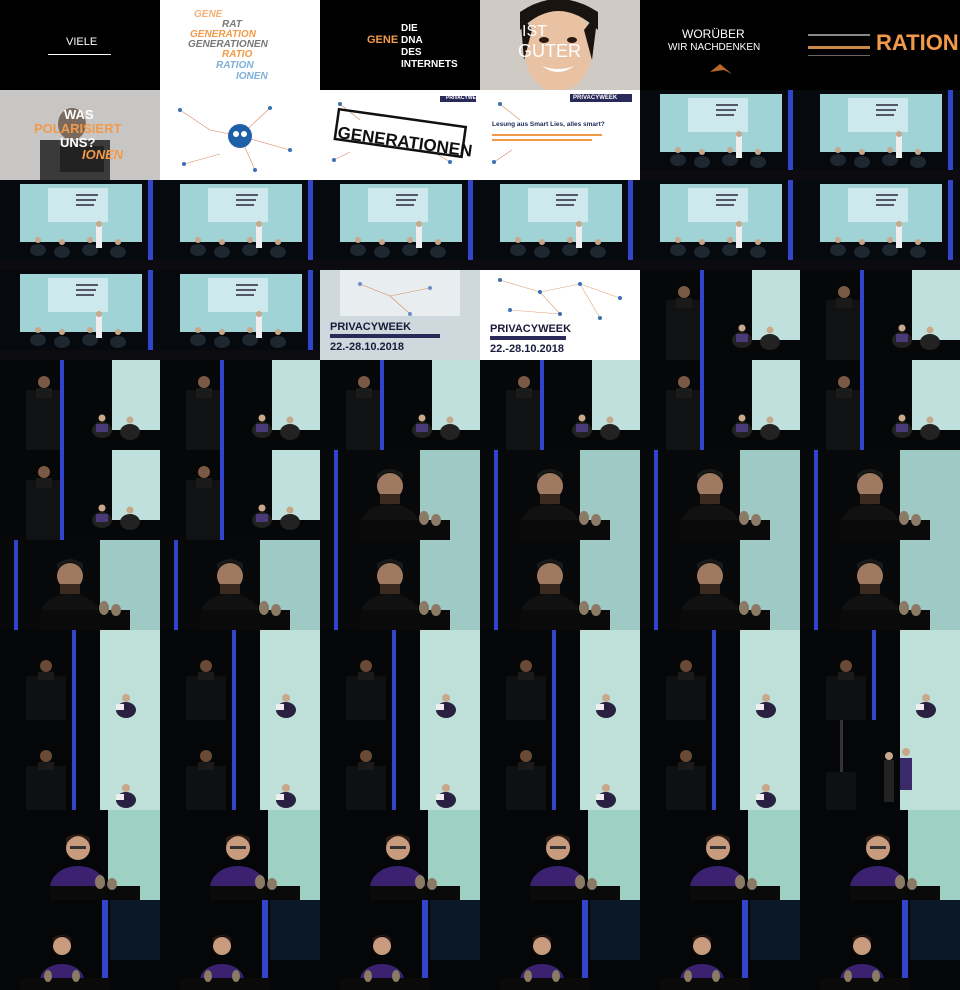  I want to click on gene-word-5: RATIO, so click(237, 54).